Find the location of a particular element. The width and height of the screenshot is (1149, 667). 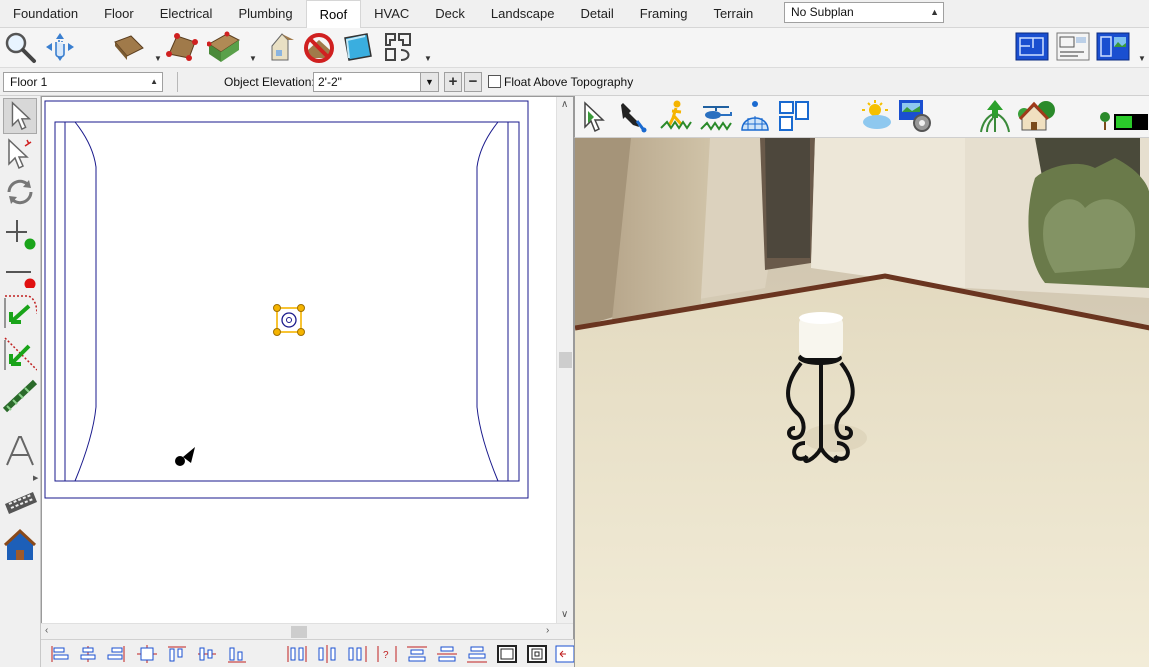

camera-marker-icon is located at coordinates (185, 456).